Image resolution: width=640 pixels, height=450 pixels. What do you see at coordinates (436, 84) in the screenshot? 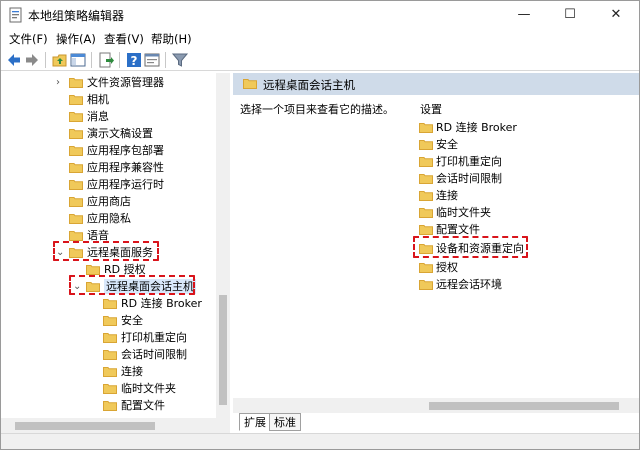
I see `details-header: 远程桌面会话主机` at bounding box center [436, 84].